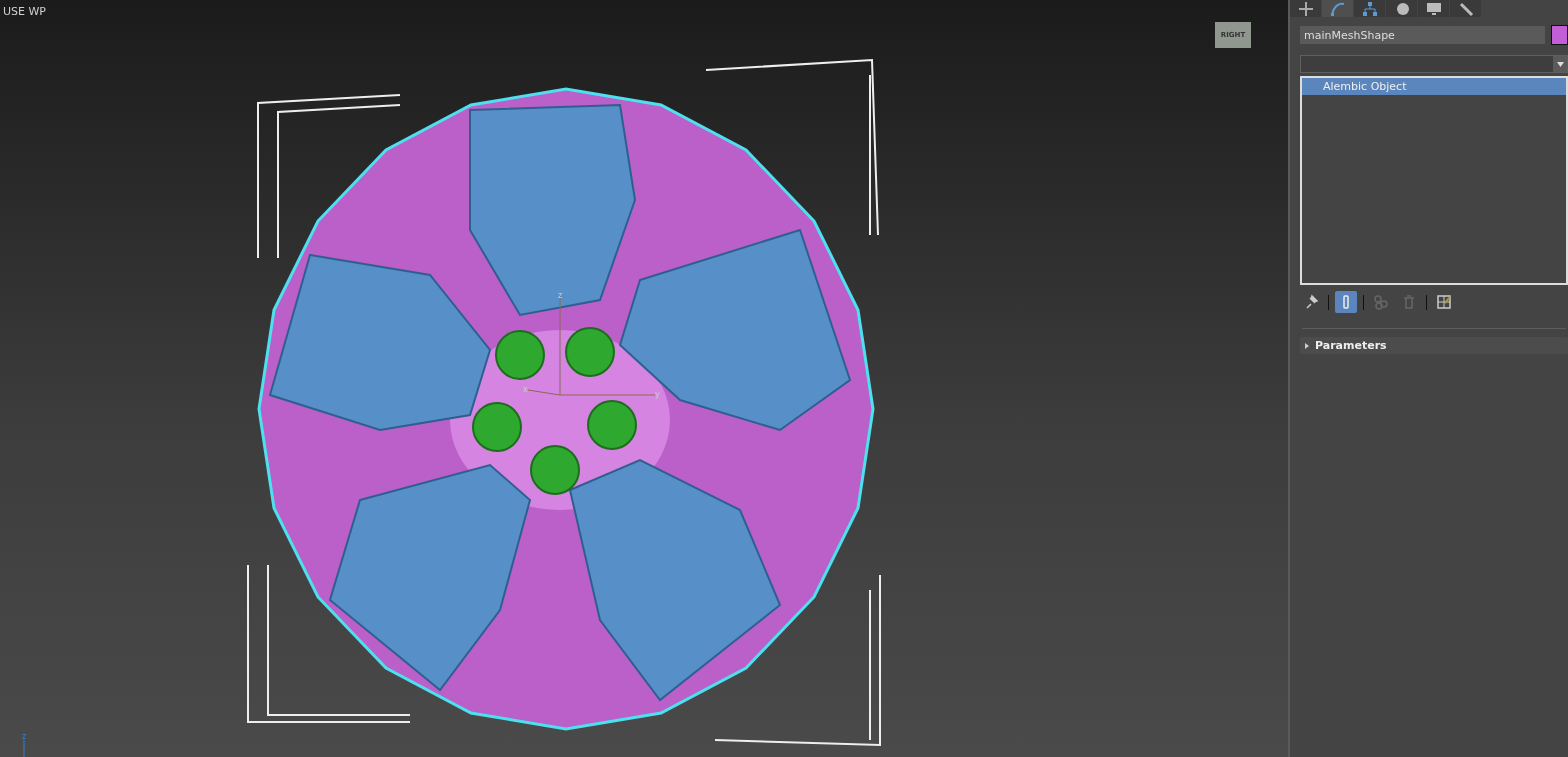  I want to click on display-icon, so click(1433, 9).